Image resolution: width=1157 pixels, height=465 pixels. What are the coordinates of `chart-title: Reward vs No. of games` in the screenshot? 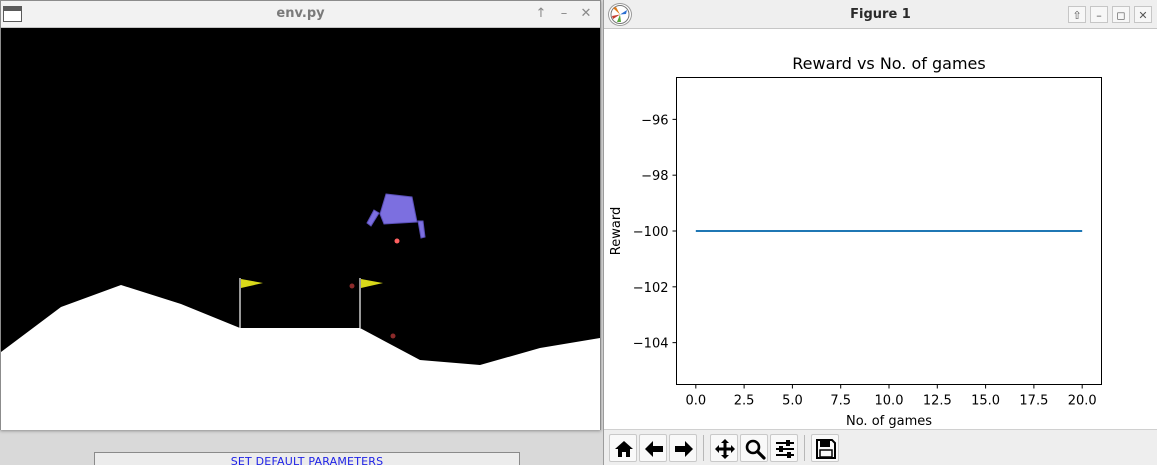 It's located at (888, 63).